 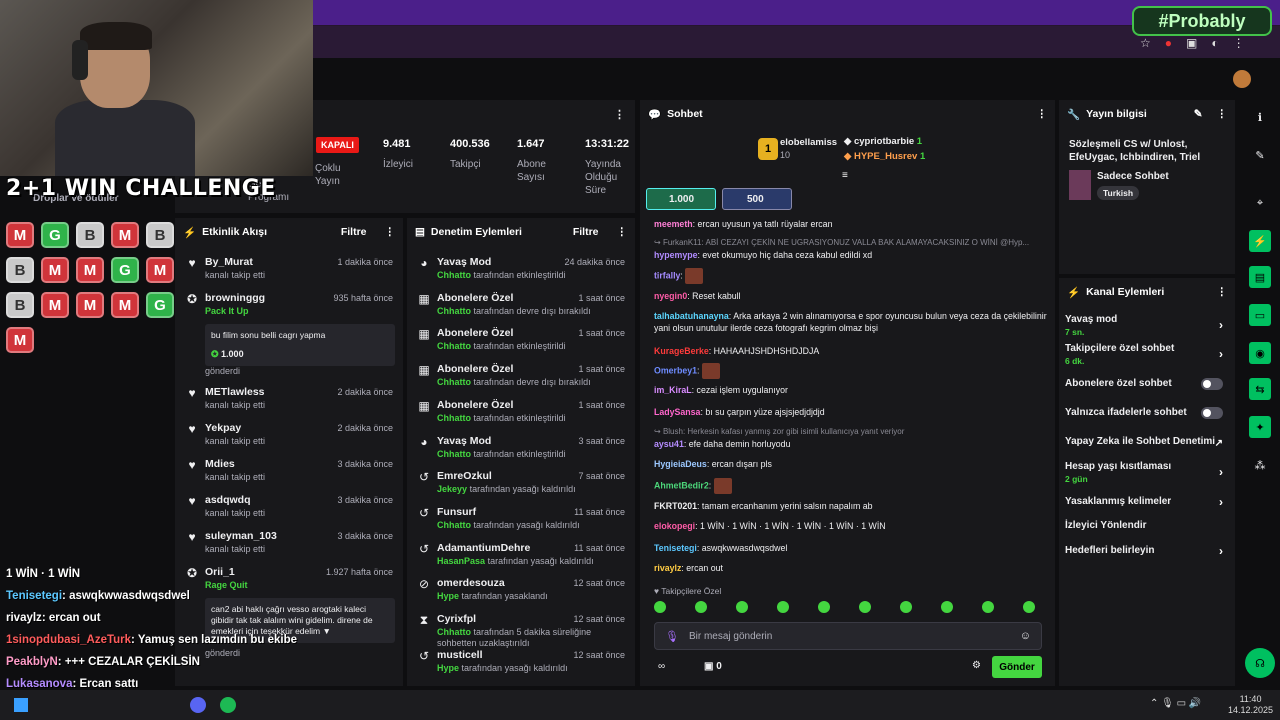 What do you see at coordinates (1260, 241) in the screenshot?
I see `boost-icon: ⚡` at bounding box center [1260, 241].